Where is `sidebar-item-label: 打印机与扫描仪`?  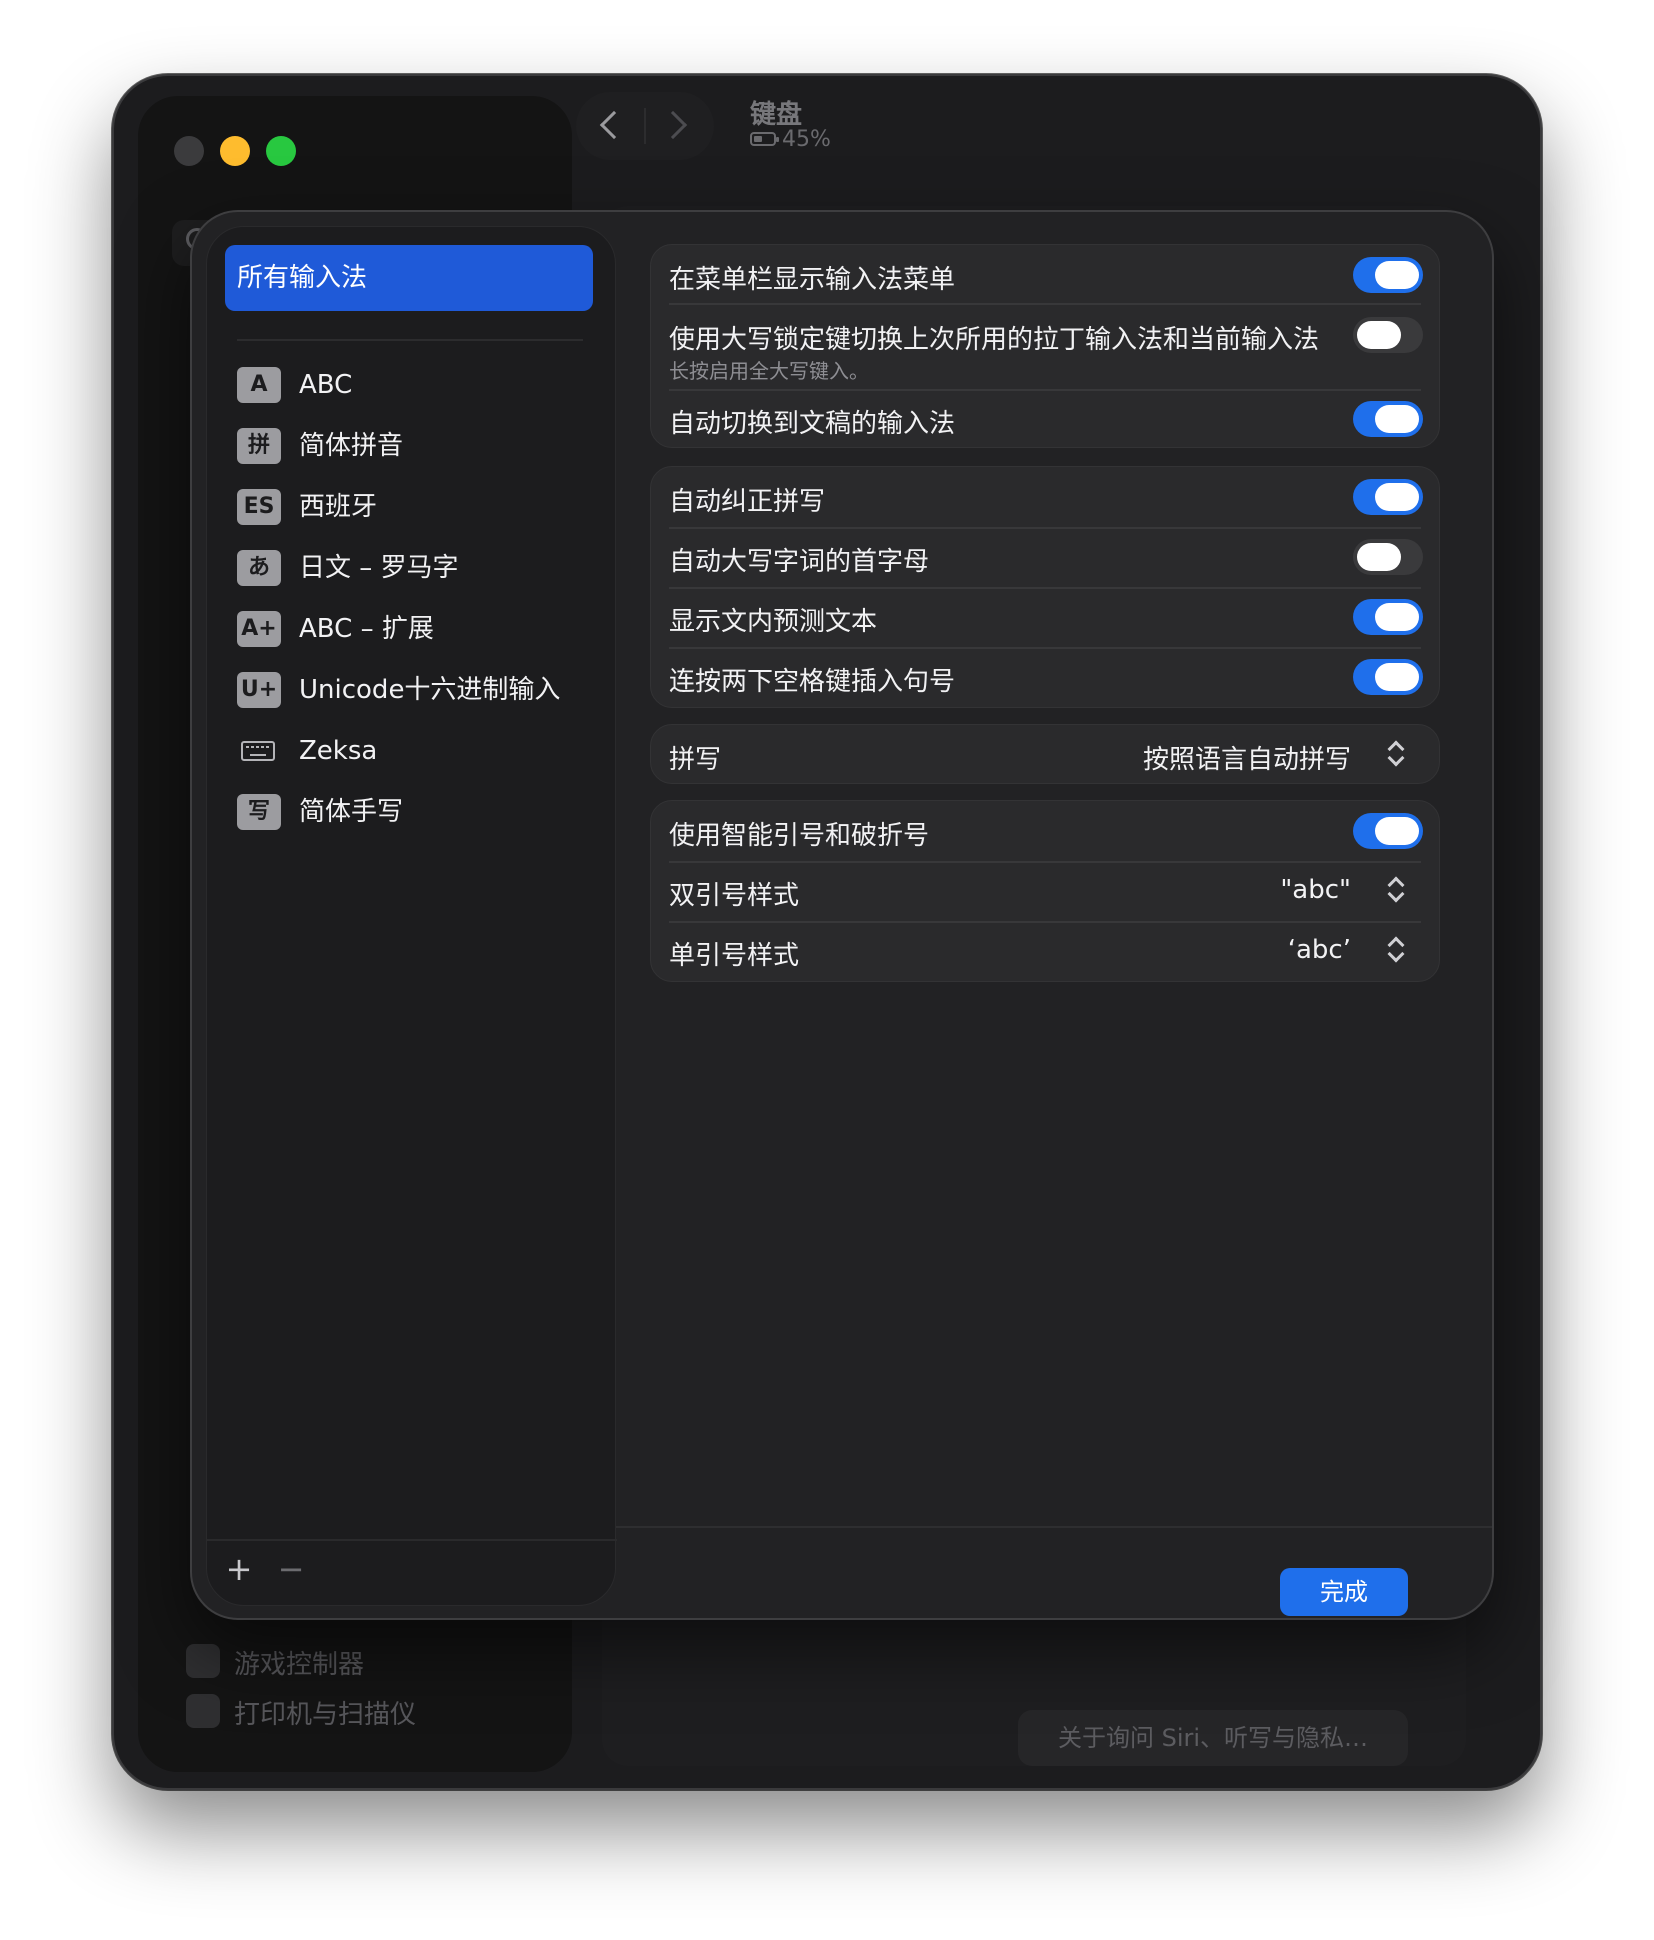
sidebar-item-label: 打印机与扫描仪 is located at coordinates (325, 1715).